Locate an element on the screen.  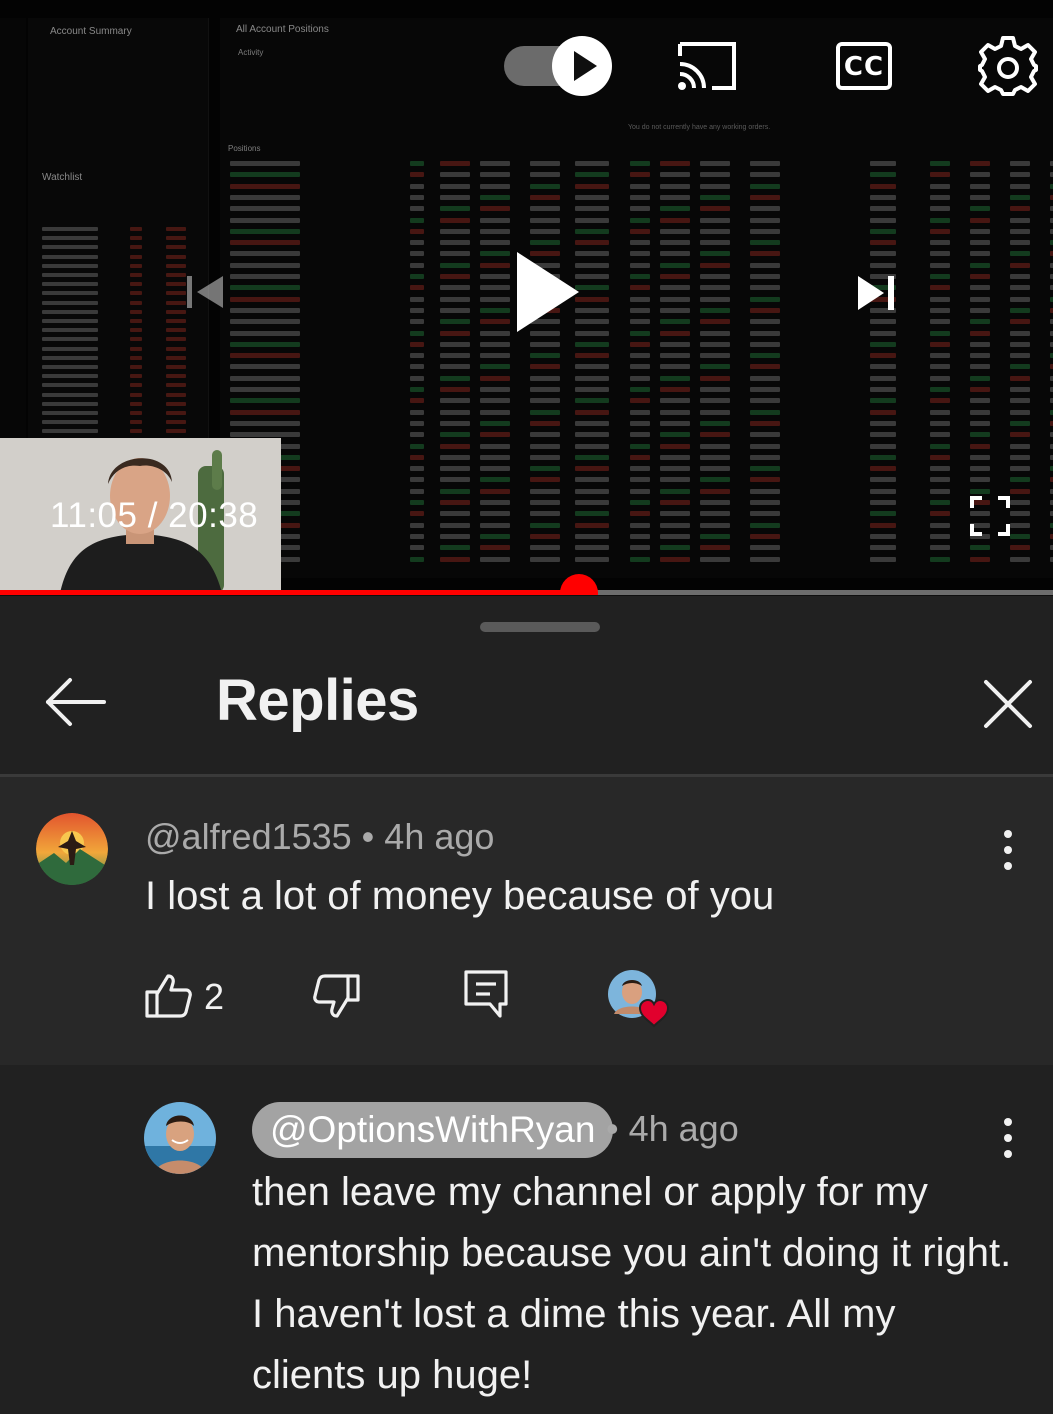
cast-icon is located at coordinates (707, 66).